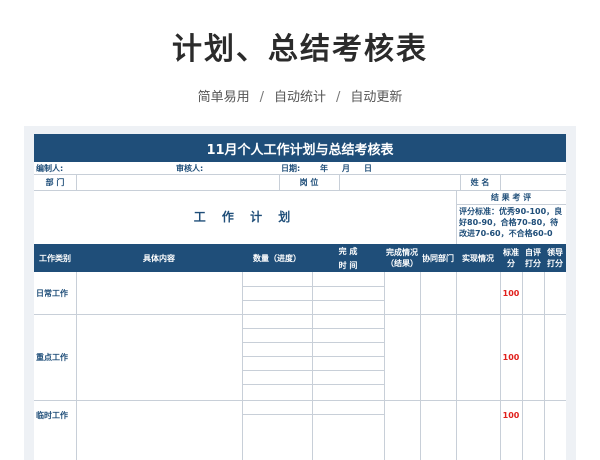 Image resolution: width=600 pixels, height=460 pixels. I want to click on date-year: 年, so click(324, 168).